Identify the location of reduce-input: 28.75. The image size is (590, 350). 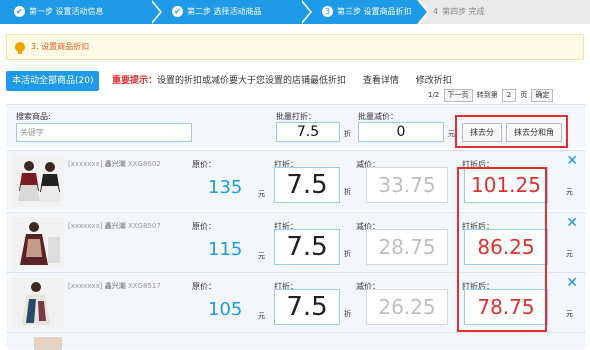
(407, 247).